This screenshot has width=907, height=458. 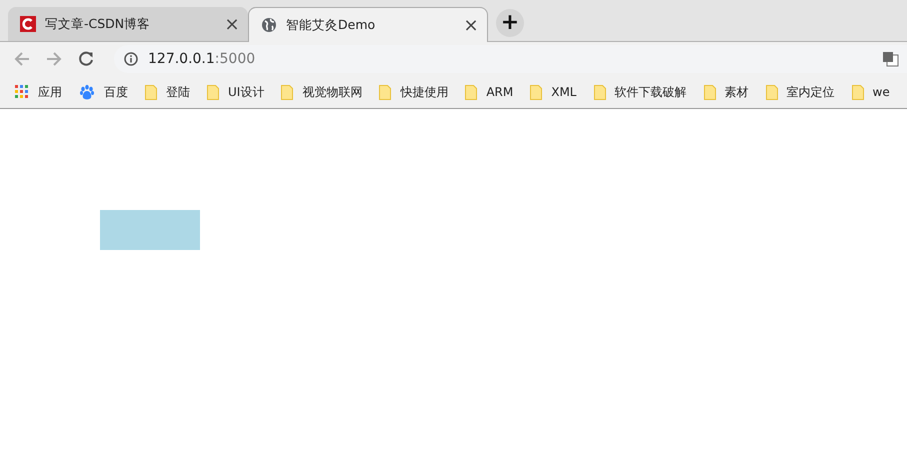 I want to click on bookmark: 登陆, so click(x=167, y=92).